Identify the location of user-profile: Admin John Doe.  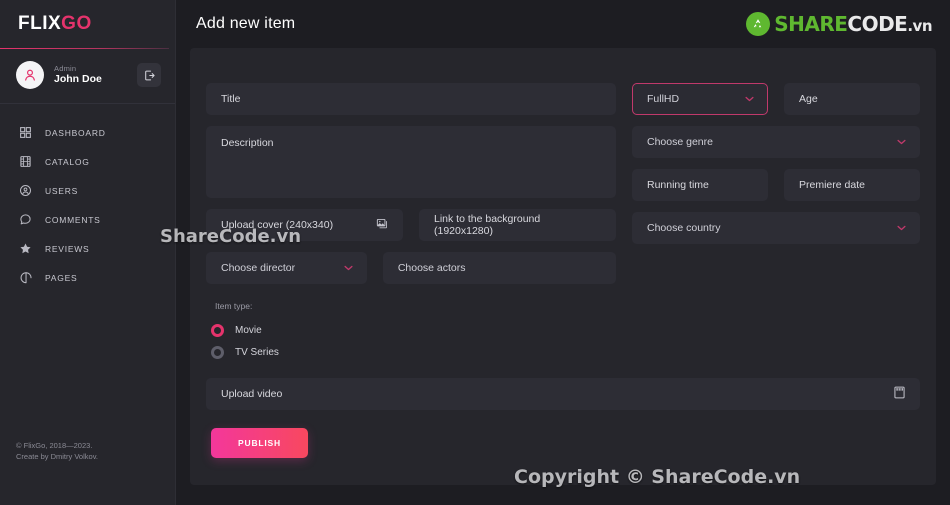
(87, 76).